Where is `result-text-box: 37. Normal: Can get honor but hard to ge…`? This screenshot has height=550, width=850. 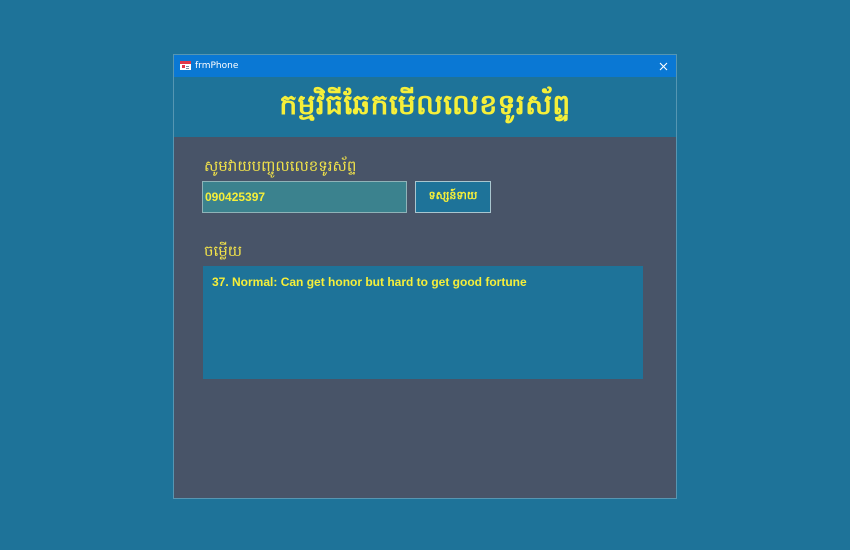
result-text-box: 37. Normal: Can get honor but hard to ge… is located at coordinates (423, 322).